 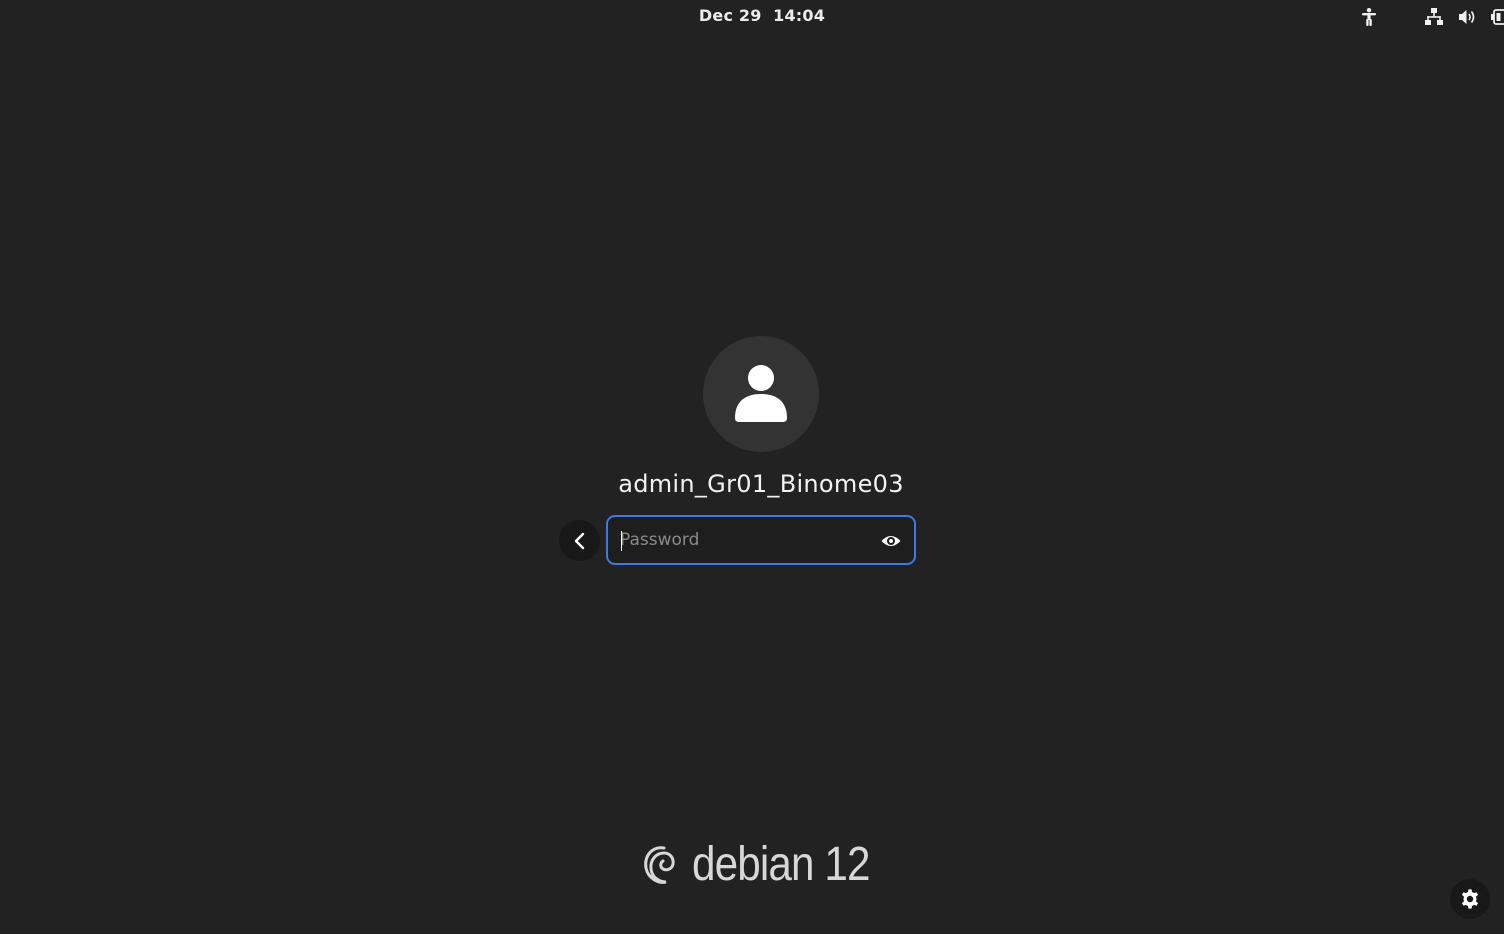 I want to click on distro-branding: debian 12, so click(x=767, y=864).